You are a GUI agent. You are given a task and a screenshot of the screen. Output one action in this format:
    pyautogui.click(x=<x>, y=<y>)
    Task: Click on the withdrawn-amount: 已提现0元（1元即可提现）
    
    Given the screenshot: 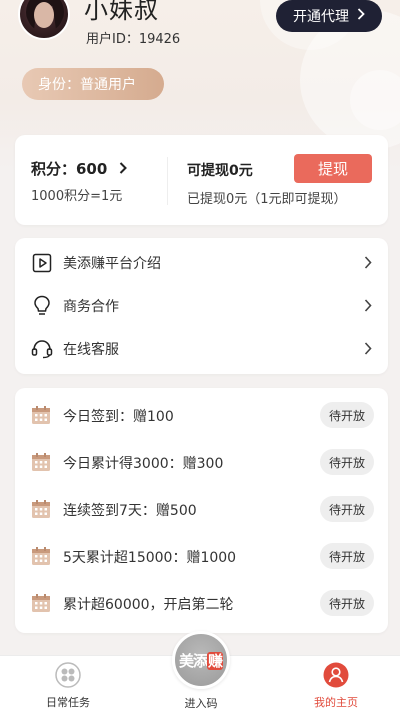 What is the action you would take?
    pyautogui.click(x=267, y=199)
    